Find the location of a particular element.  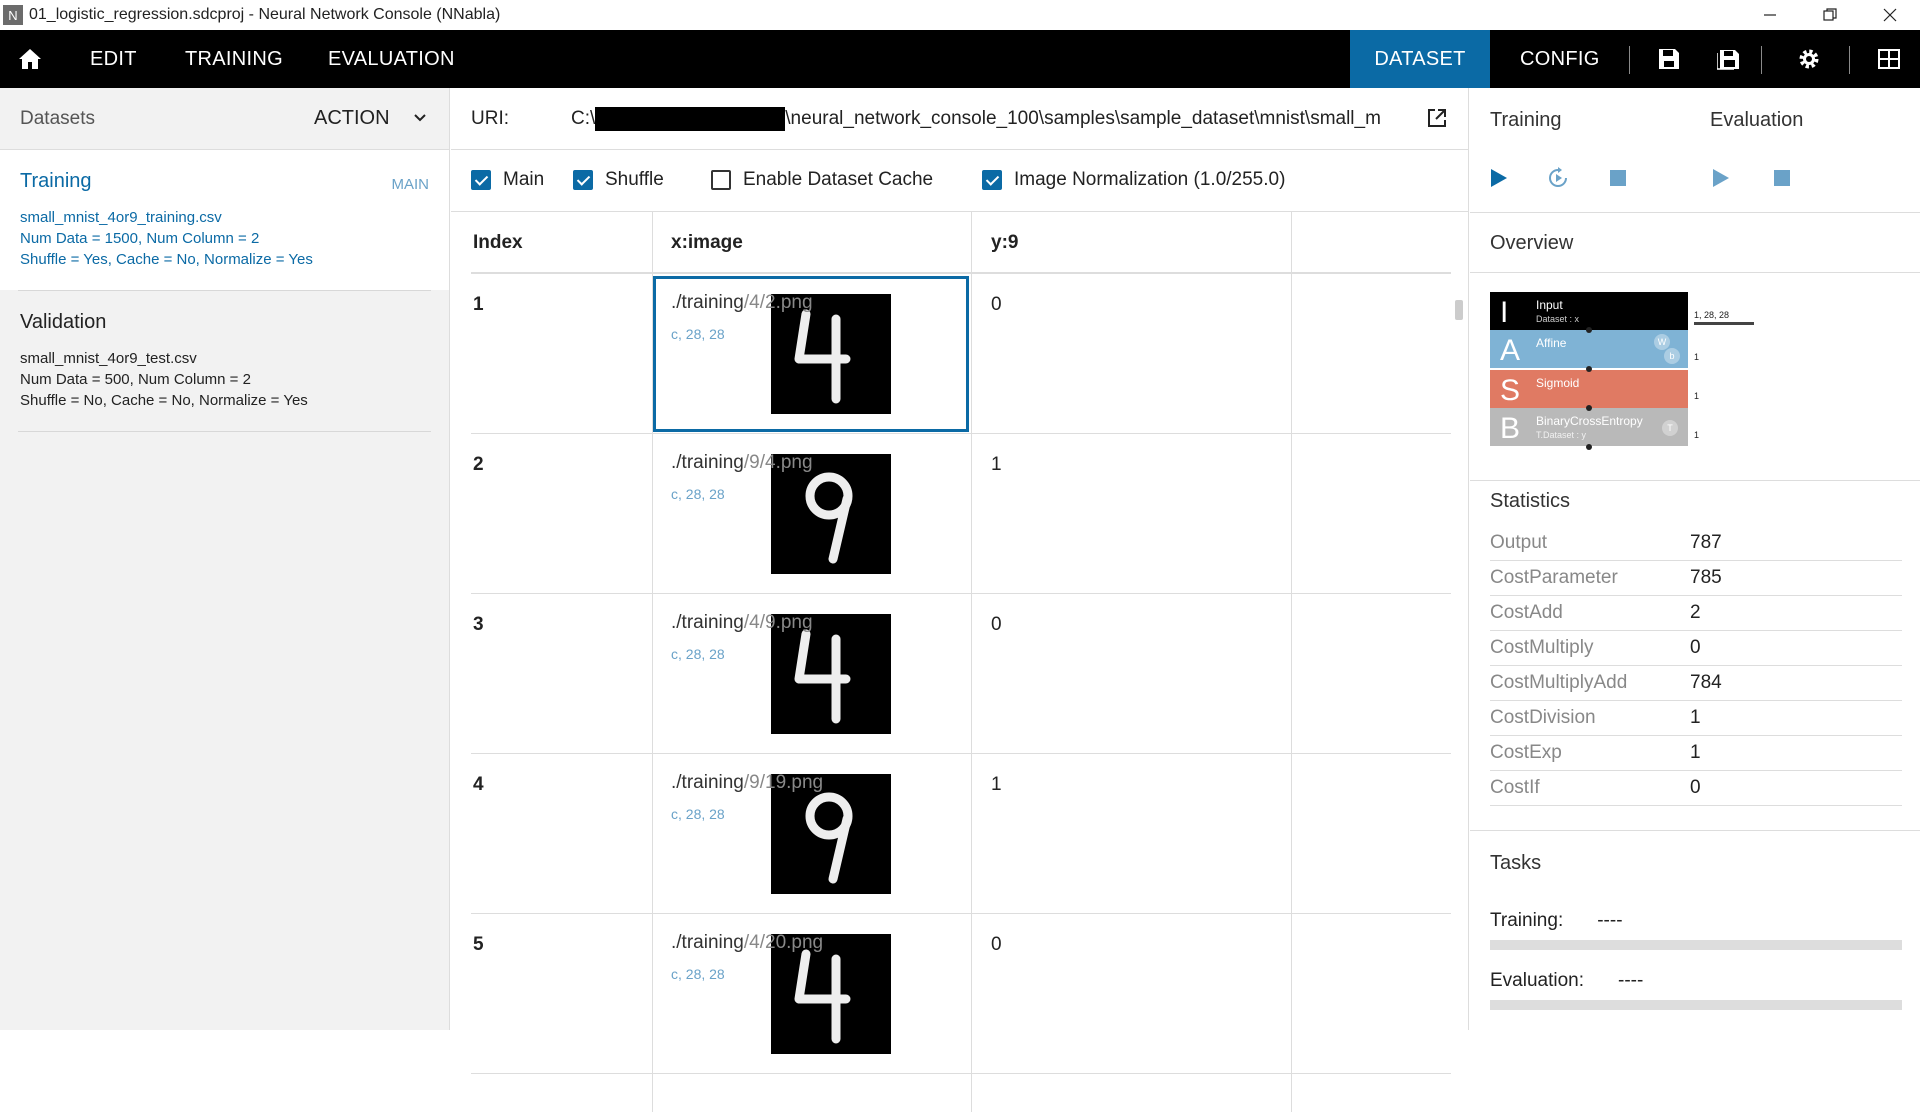

open-external-icon is located at coordinates (1437, 118).